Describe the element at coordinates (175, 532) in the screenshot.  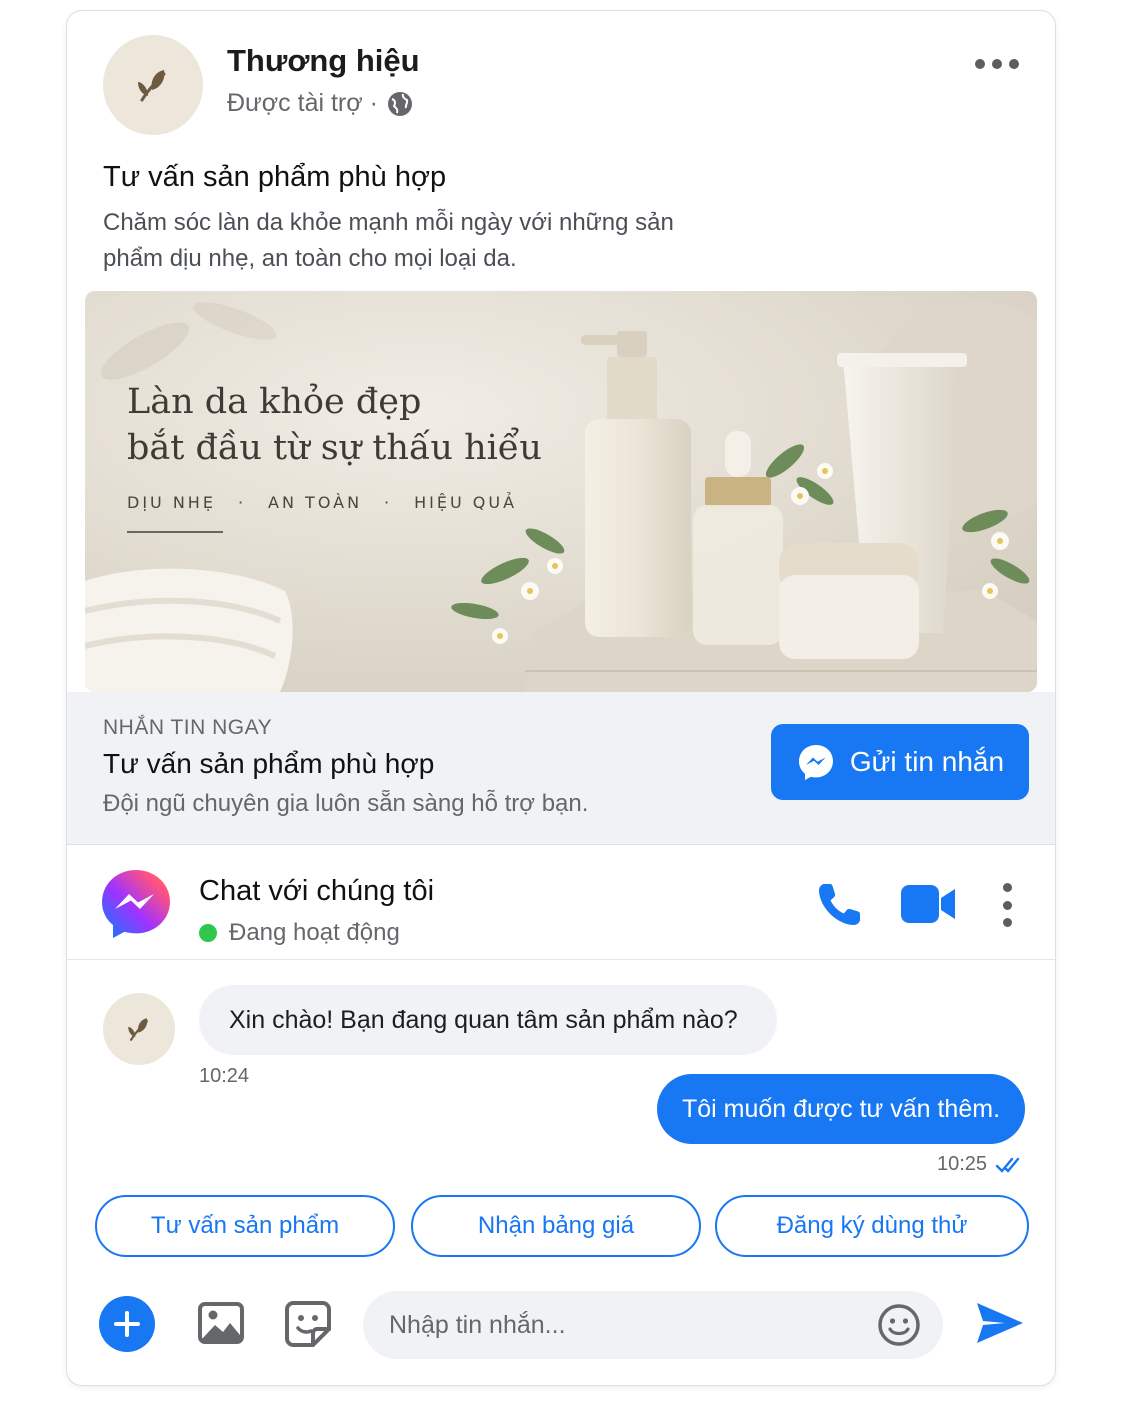
I see `hero-divider` at that location.